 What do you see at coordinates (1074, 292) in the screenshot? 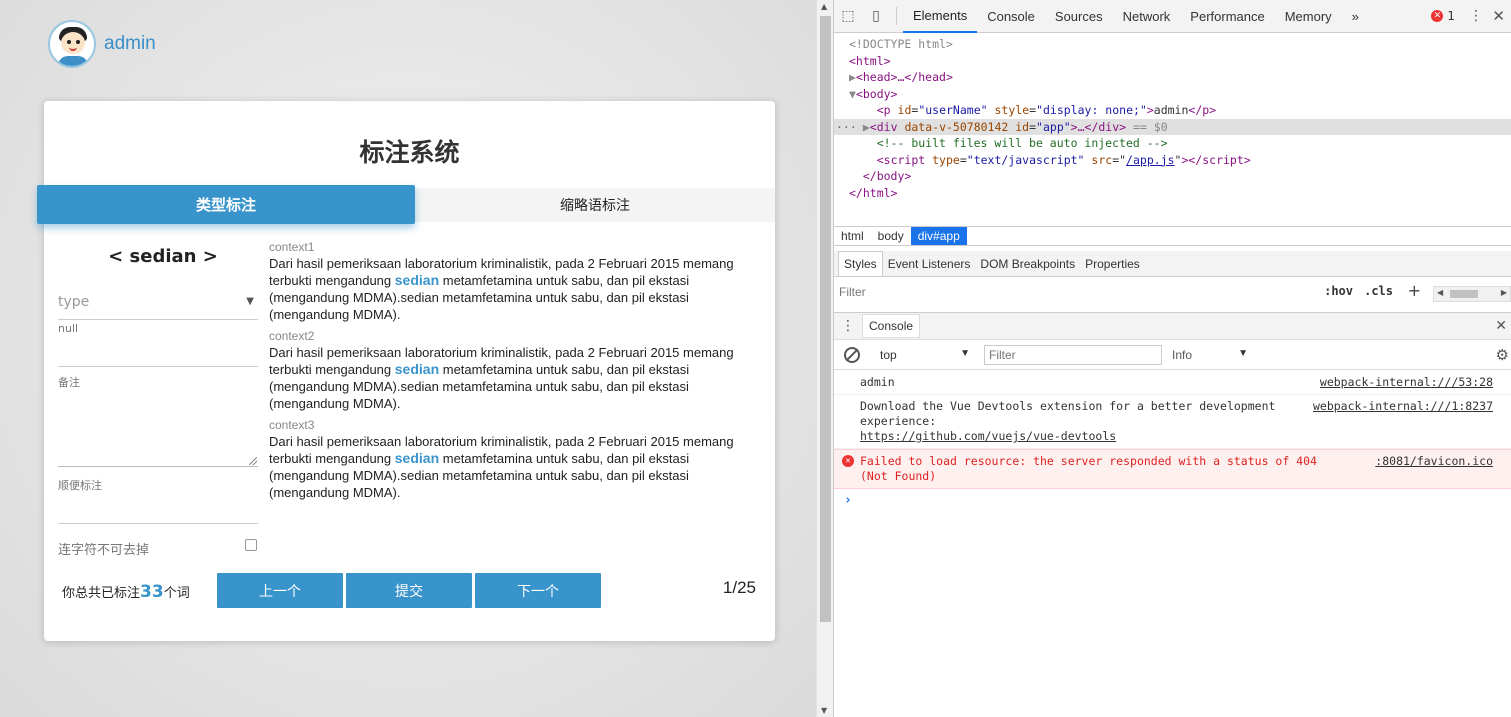
I see `styles-filter-input: Filter` at bounding box center [1074, 292].